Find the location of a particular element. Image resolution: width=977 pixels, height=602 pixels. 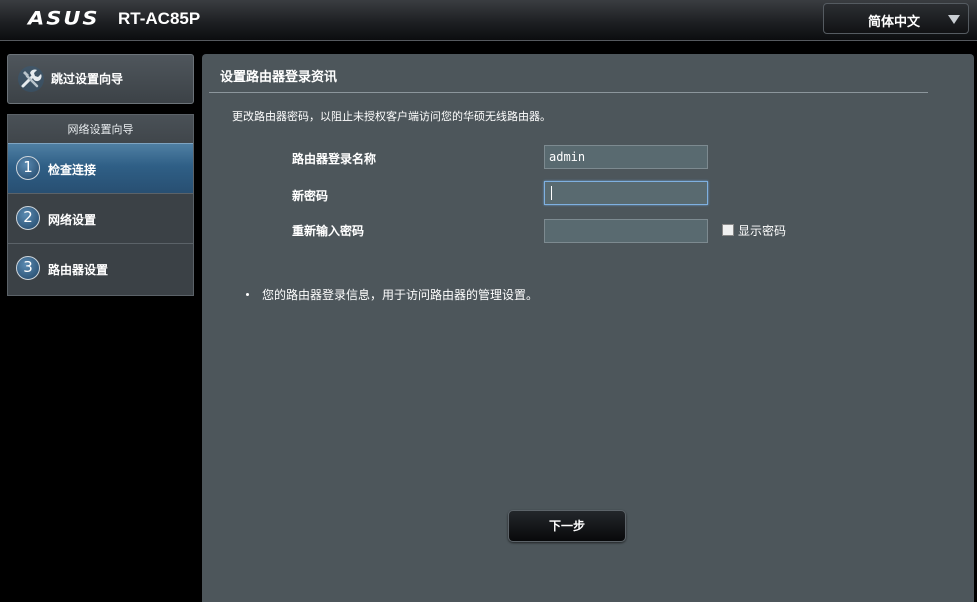

page-description: 更改路由器密码，以阻止未授权客户端访问您的华硕无线路由器。 is located at coordinates (391, 116).